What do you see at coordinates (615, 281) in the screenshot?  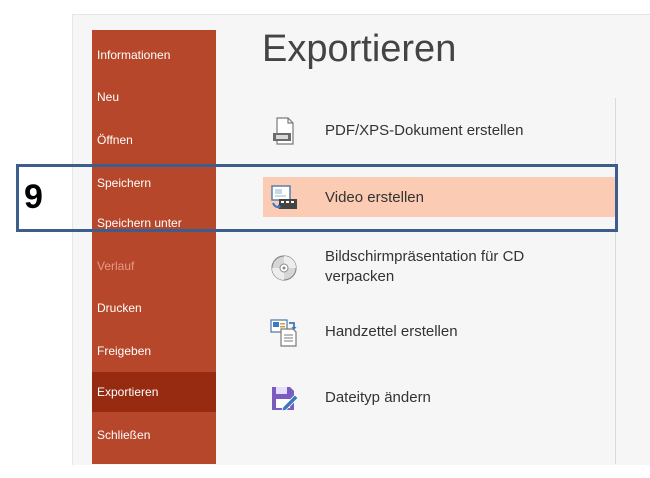 I see `options-divider` at bounding box center [615, 281].